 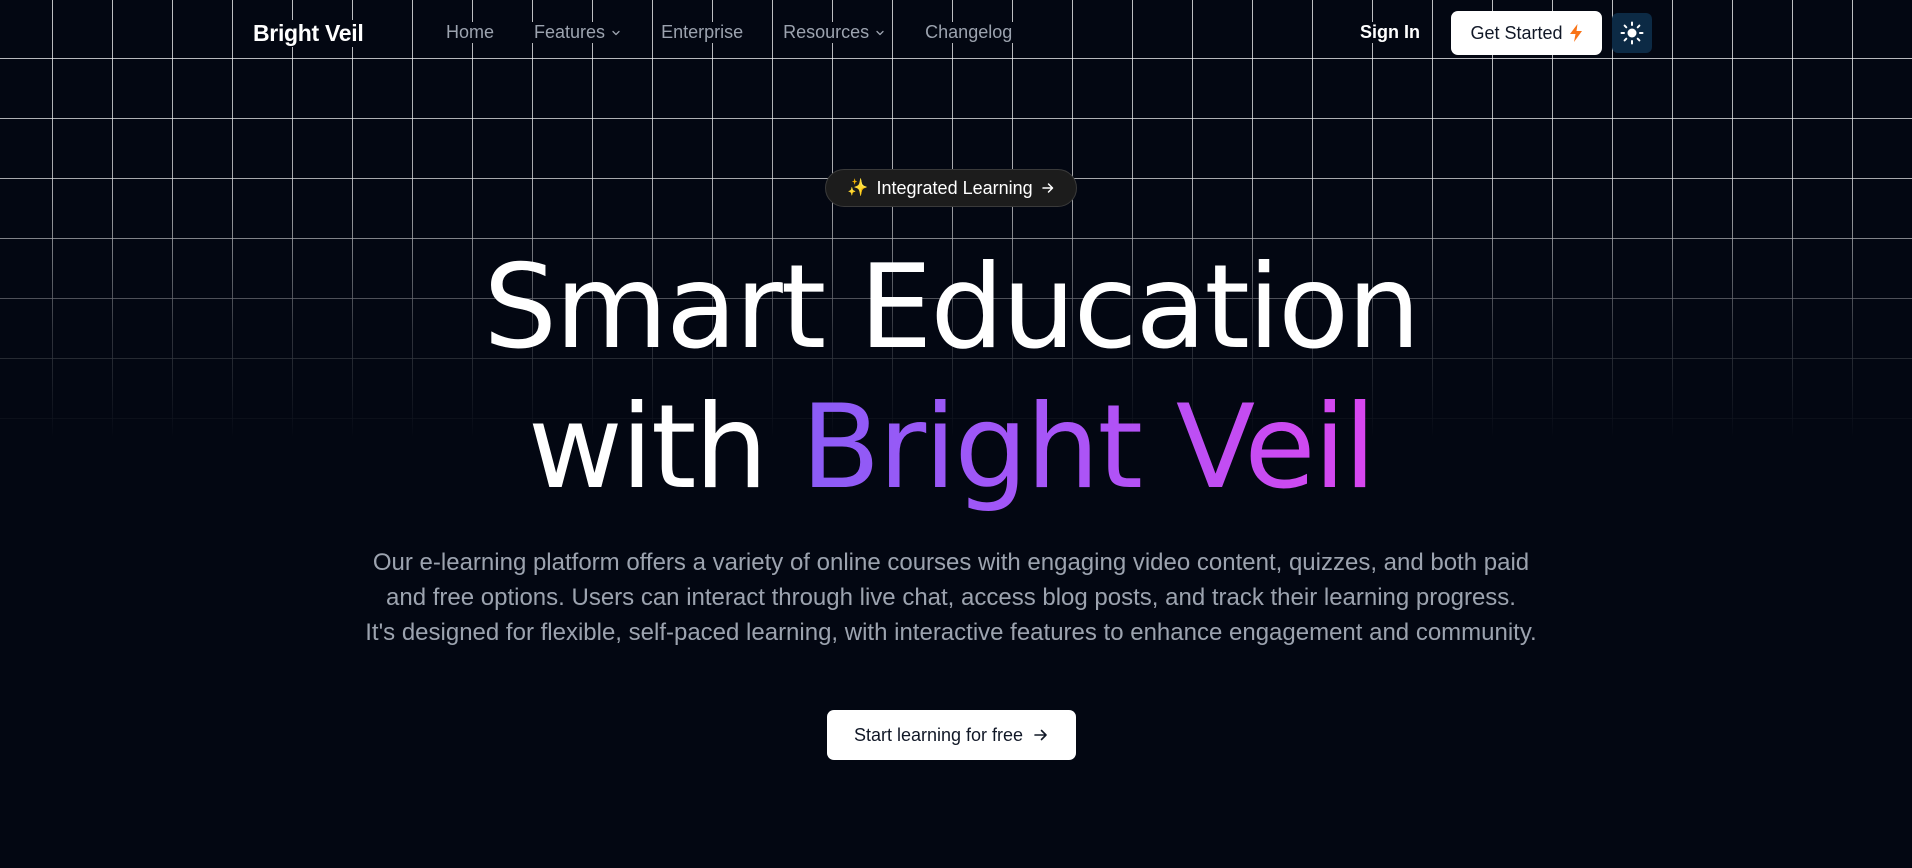 I want to click on get-started-button: Get Started, so click(x=1526, y=33).